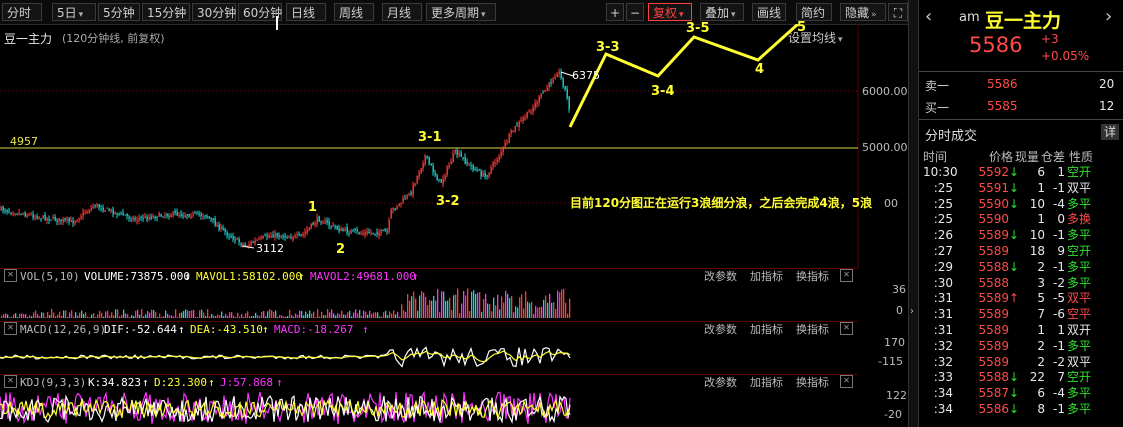  What do you see at coordinates (969, 17) in the screenshot?
I see `exchange-prefix: am` at bounding box center [969, 17].